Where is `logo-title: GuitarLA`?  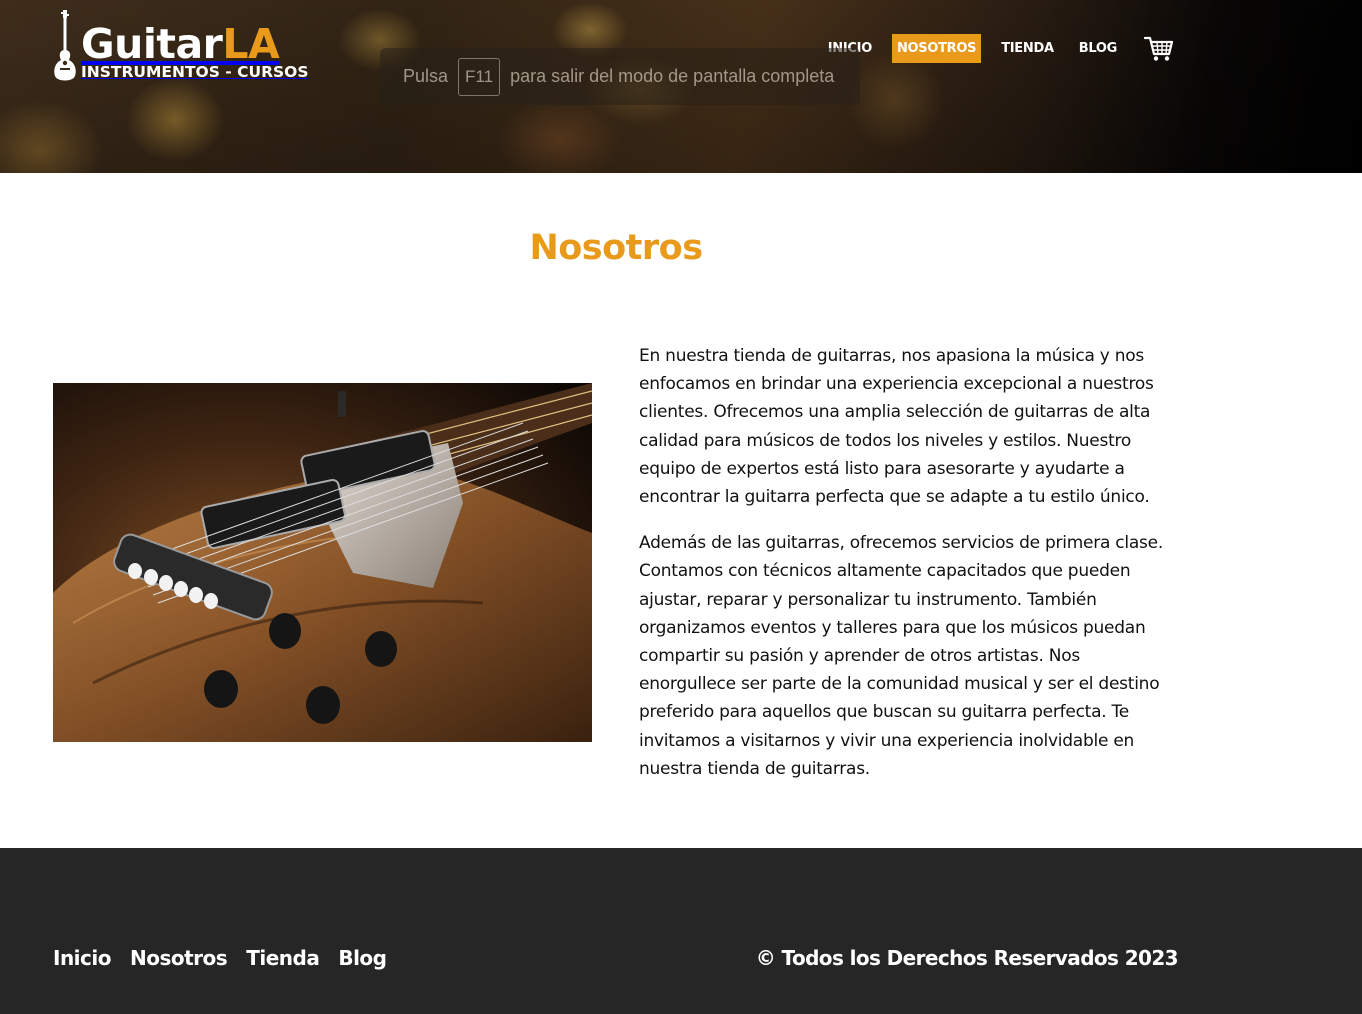
logo-title: GuitarLA is located at coordinates (180, 44).